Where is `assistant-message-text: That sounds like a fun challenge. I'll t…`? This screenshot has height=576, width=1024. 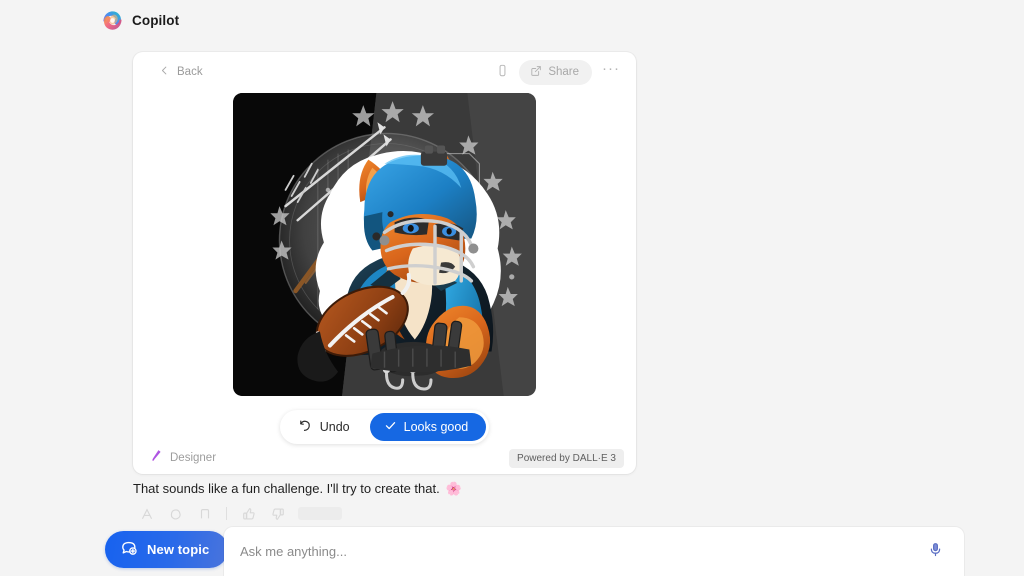
assistant-message-text: That sounds like a fun challenge. I'll t… is located at coordinates (286, 488).